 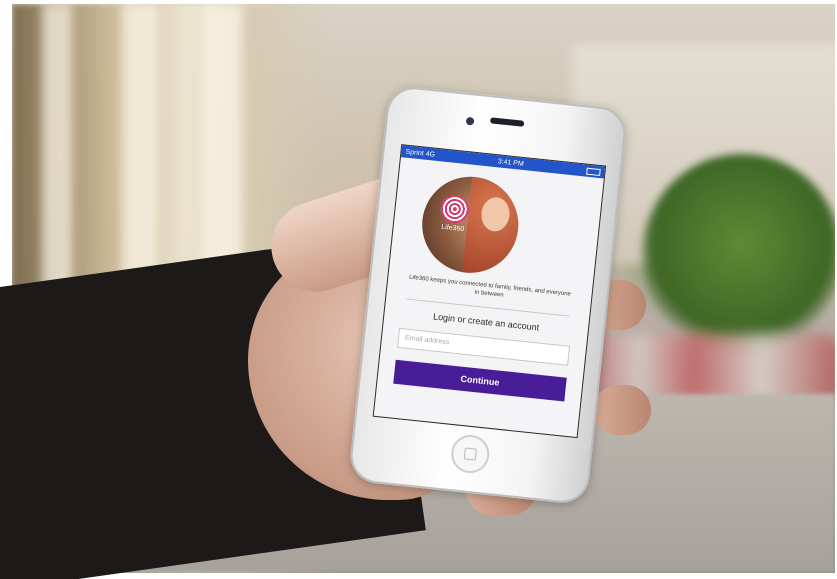 I want to click on home-button-square, so click(x=470, y=454).